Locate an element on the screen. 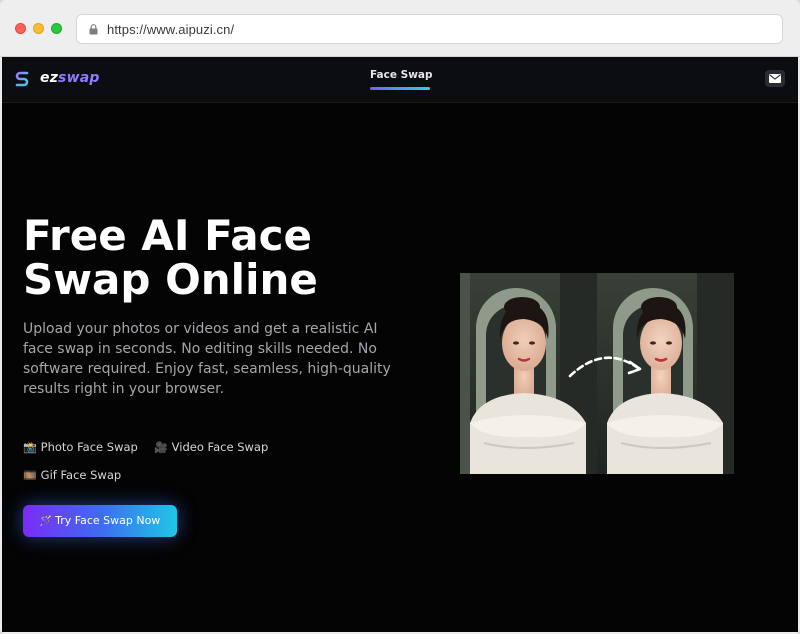  mail-icon is located at coordinates (775, 78).